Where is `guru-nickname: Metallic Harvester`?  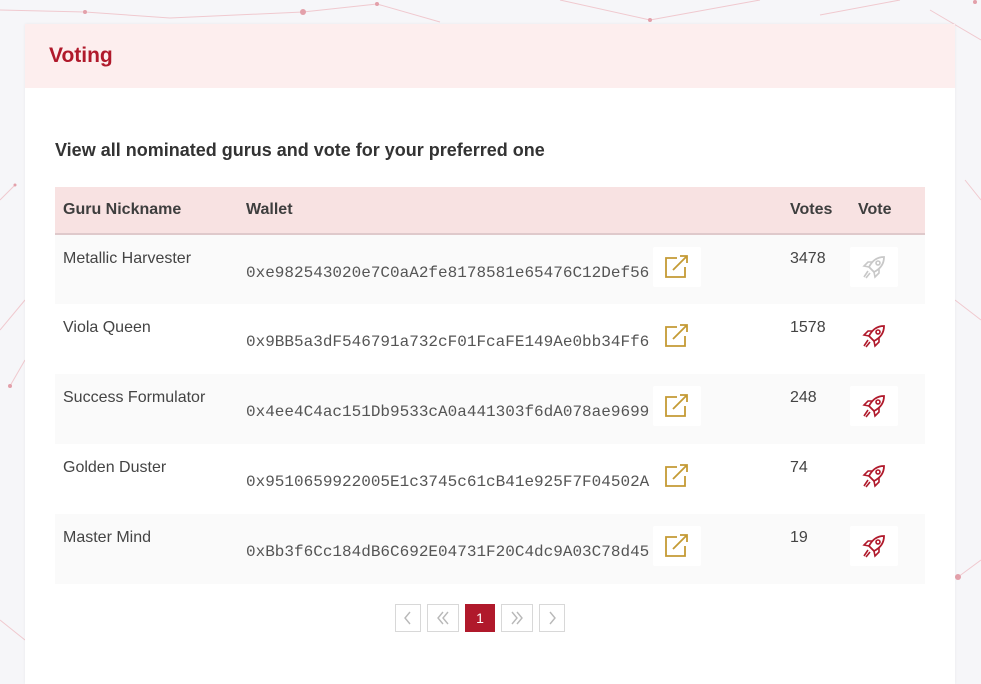 guru-nickname: Metallic Harvester is located at coordinates (127, 258).